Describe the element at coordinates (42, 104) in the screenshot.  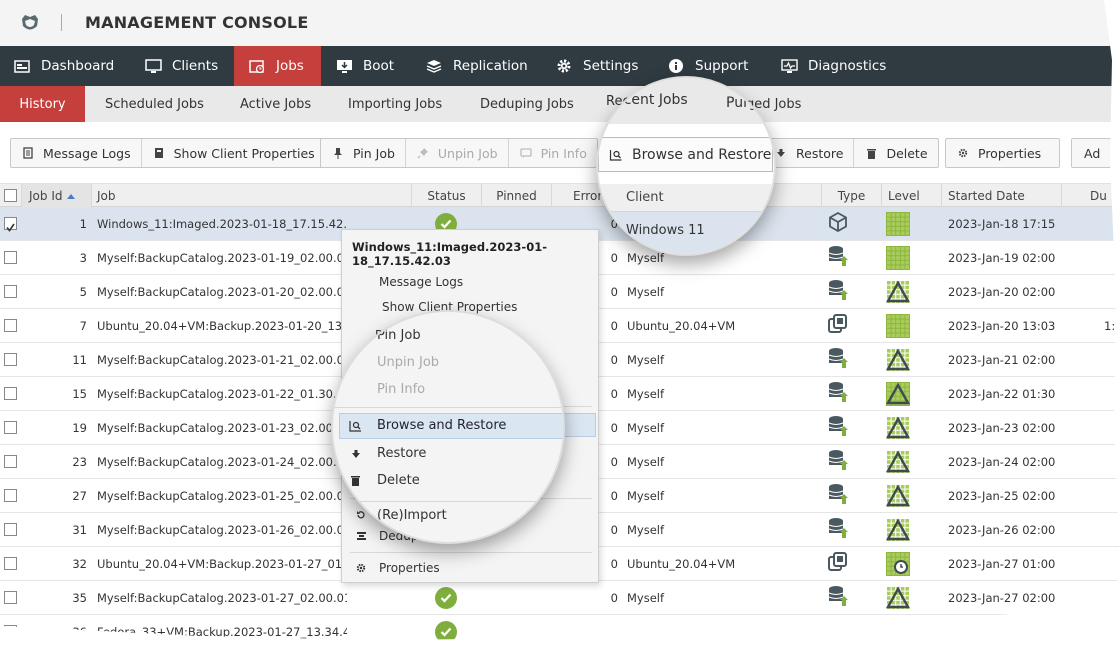
I see `tab-history: History` at that location.